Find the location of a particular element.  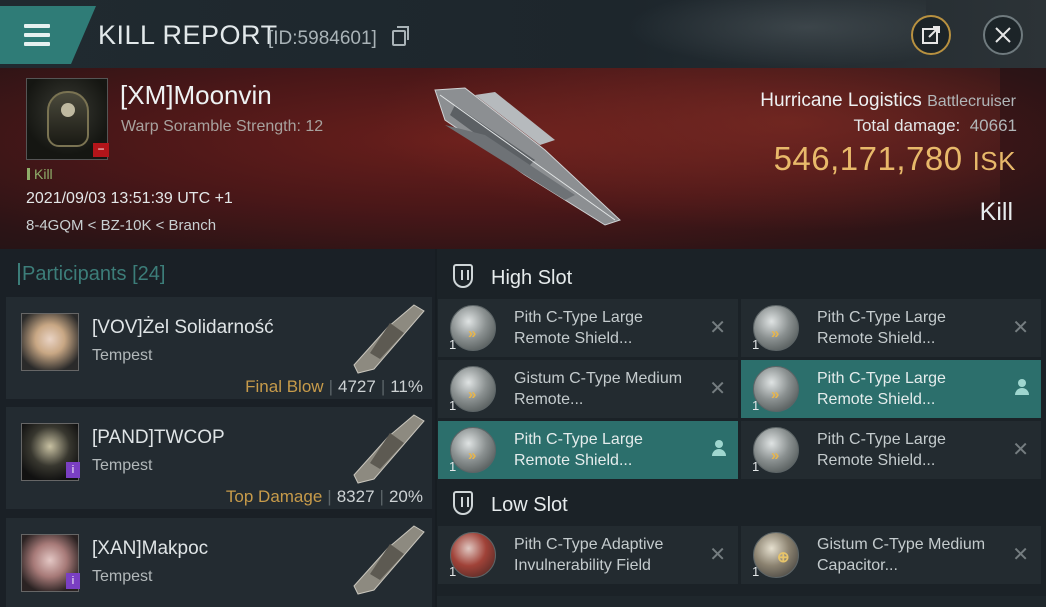

total-damage: Total damage: 40661 is located at coordinates (935, 126).